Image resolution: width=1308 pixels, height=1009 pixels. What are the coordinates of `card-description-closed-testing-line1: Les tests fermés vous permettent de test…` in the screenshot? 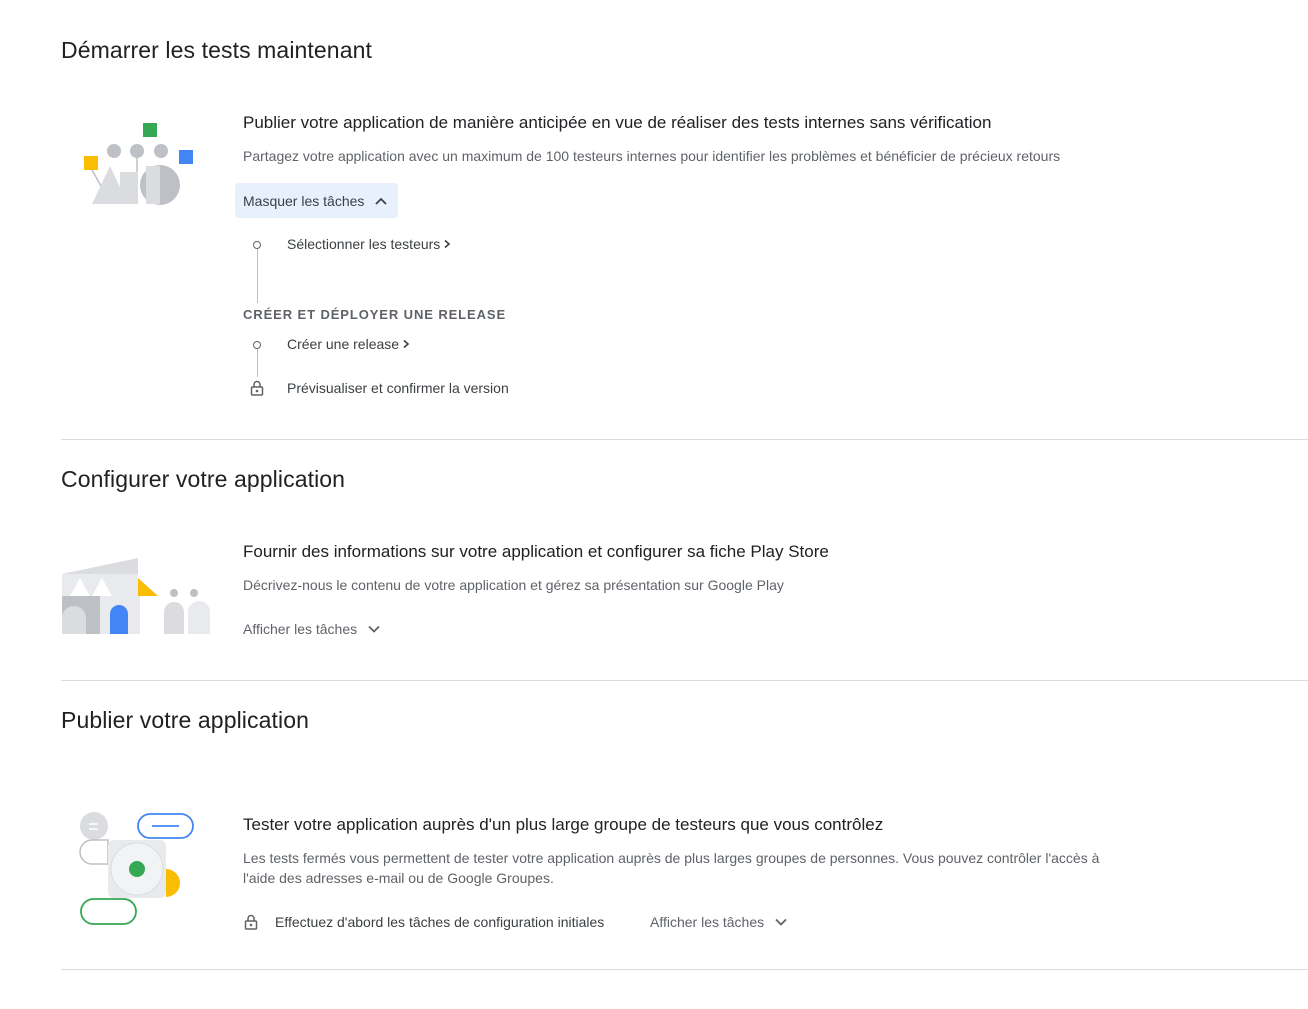 It's located at (671, 858).